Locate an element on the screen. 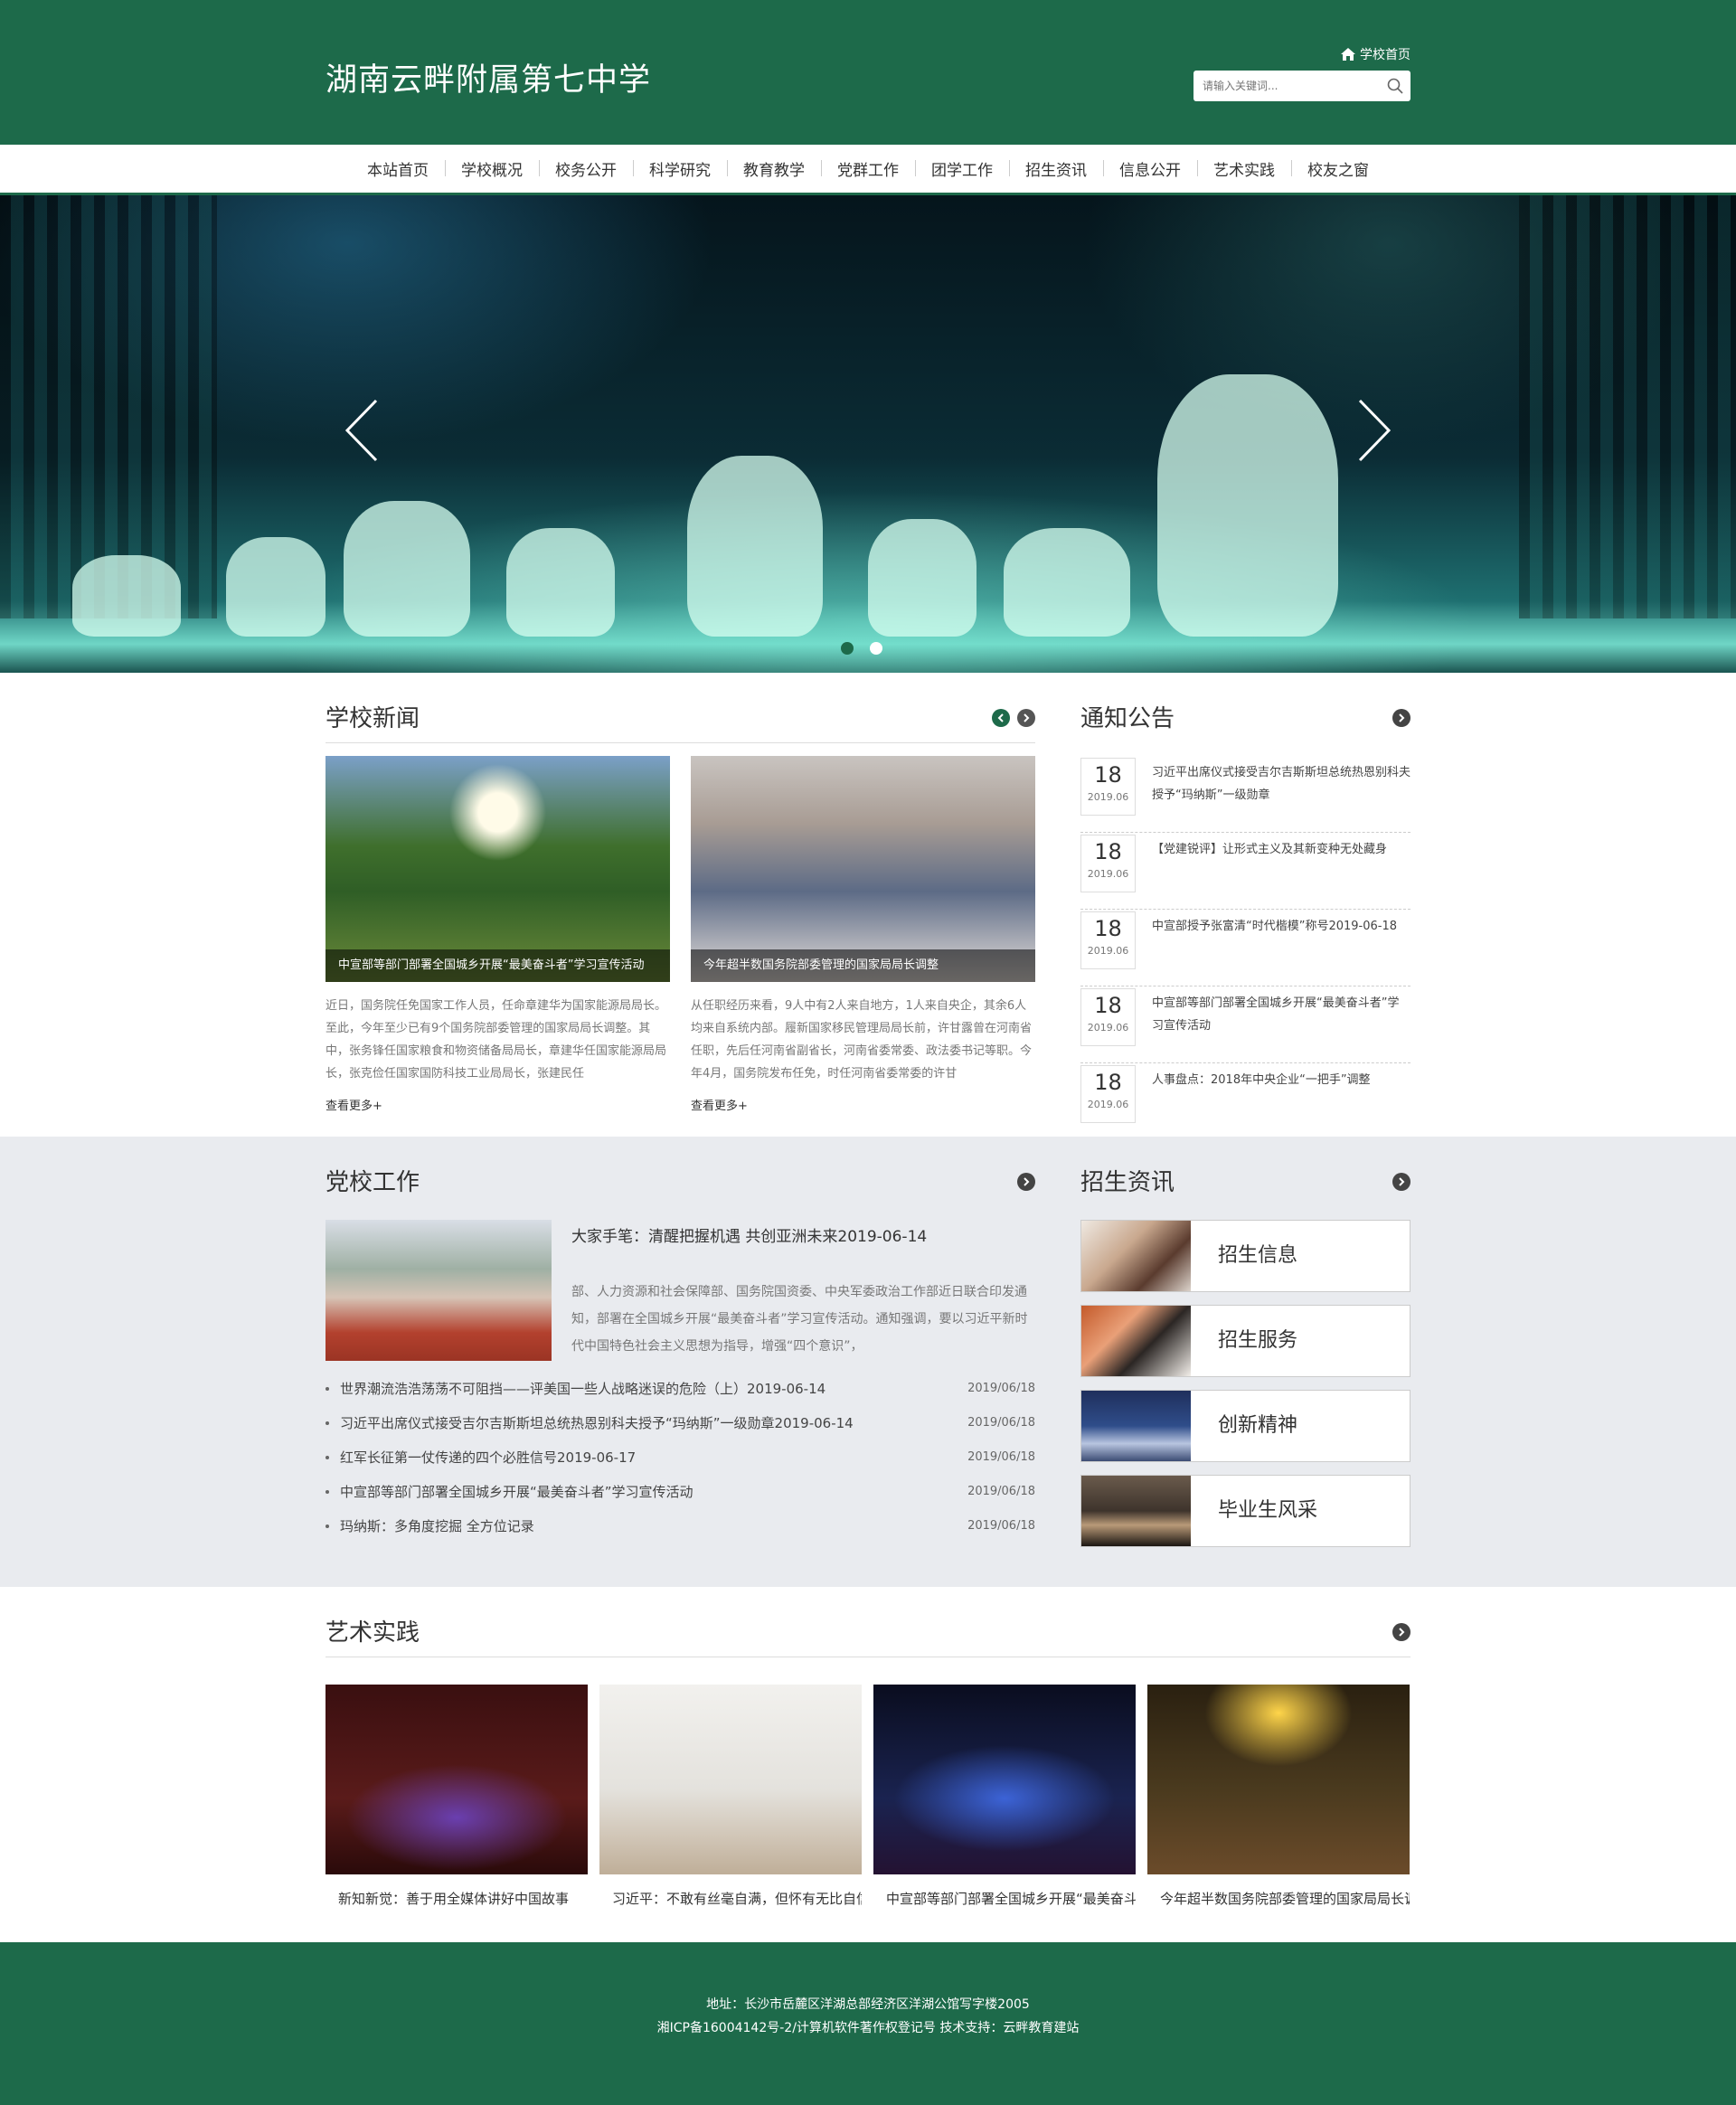 The height and width of the screenshot is (2105, 1736). nav-item-enrollment: 招生资讯 is located at coordinates (1056, 168).